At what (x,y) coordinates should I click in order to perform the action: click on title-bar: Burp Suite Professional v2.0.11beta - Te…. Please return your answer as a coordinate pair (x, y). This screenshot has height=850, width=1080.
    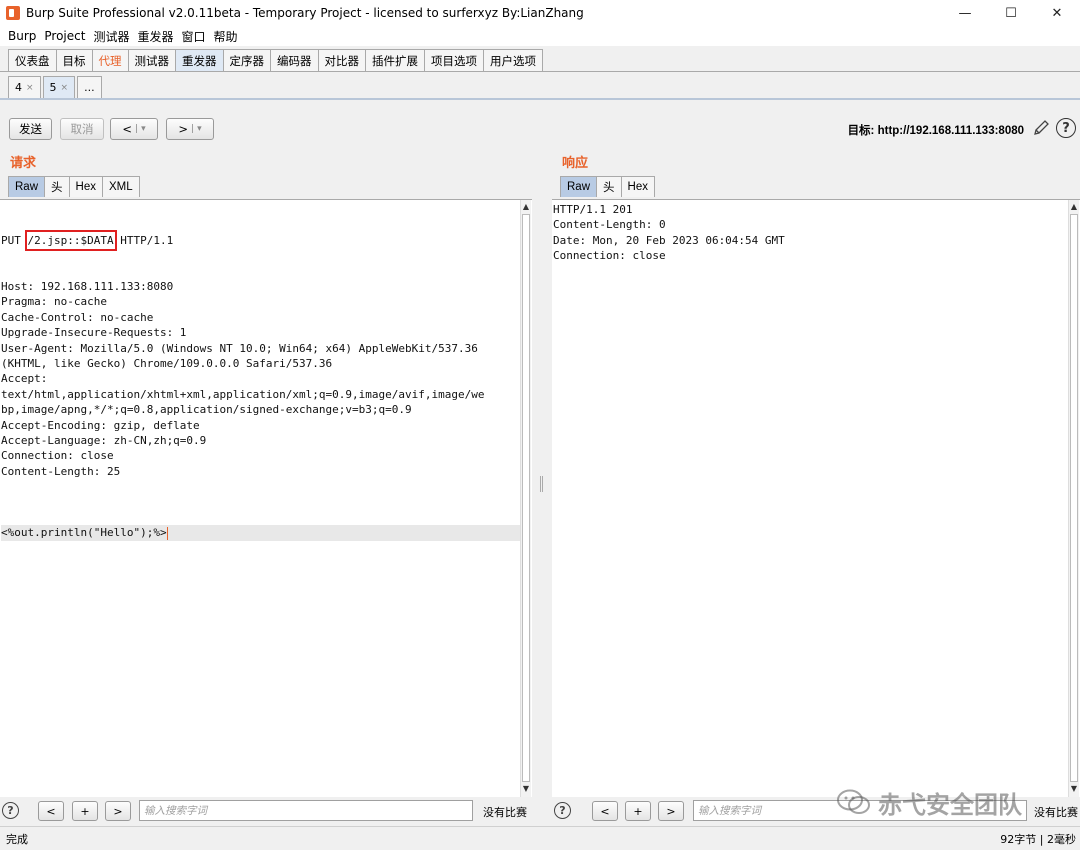
    Looking at the image, I should click on (540, 13).